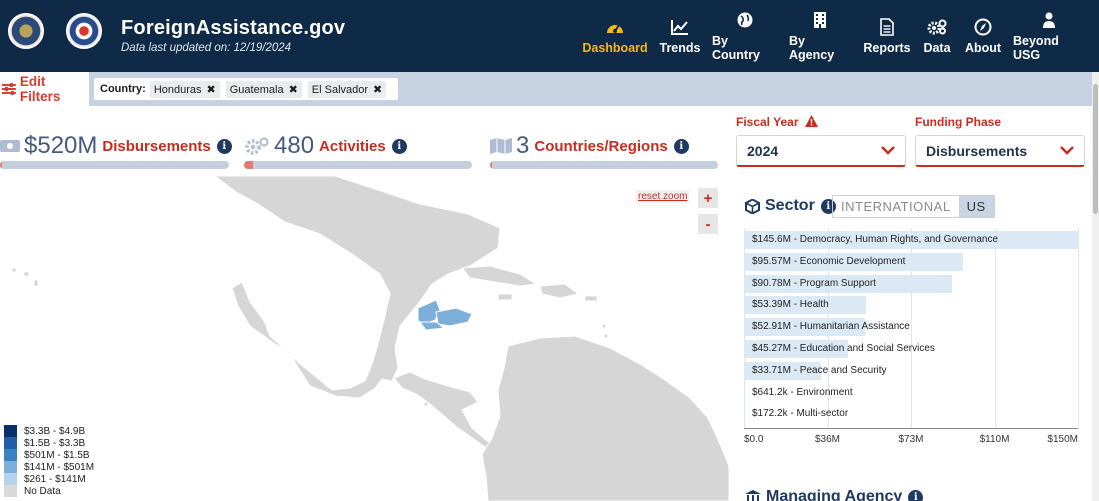 The width and height of the screenshot is (1099, 501). I want to click on sector-bar-label: $641.2k - Environment, so click(802, 392).